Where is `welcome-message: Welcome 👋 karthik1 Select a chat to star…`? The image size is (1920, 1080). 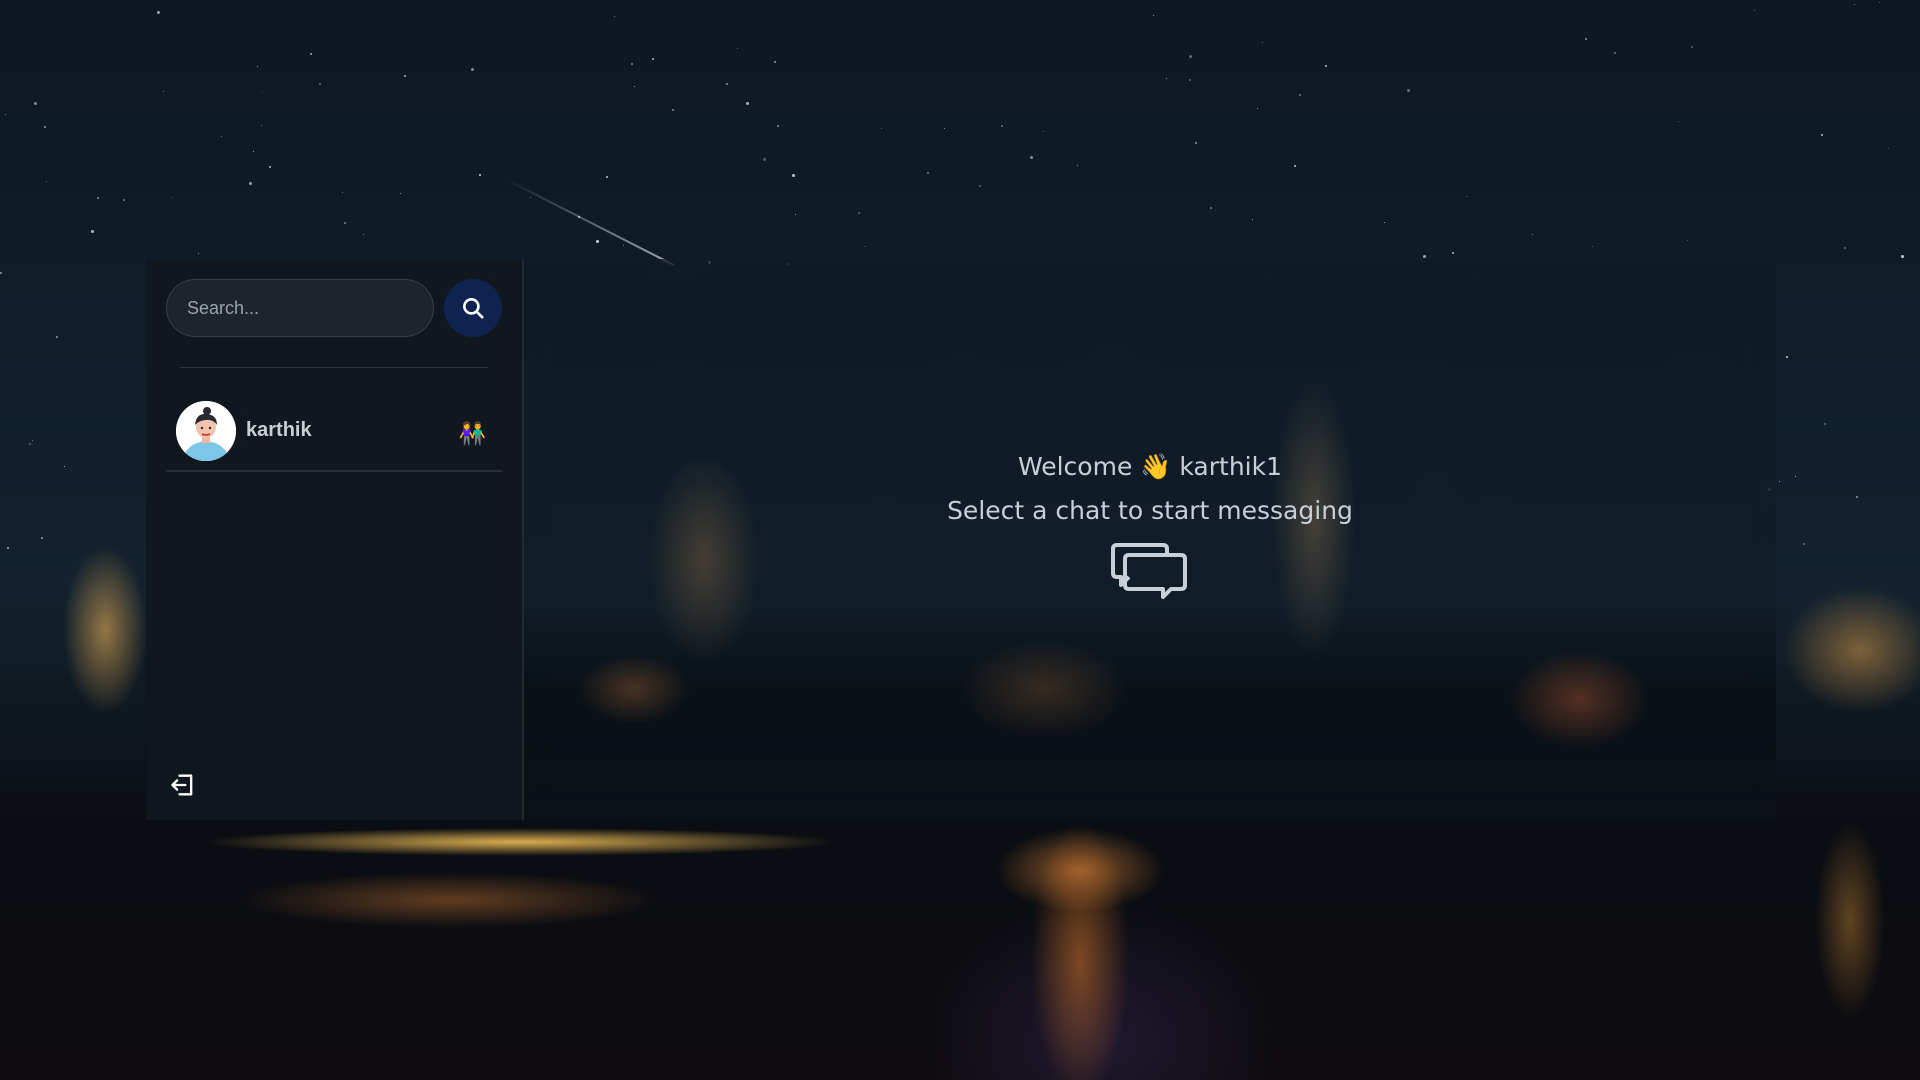
welcome-message: Welcome 👋 karthik1 Select a chat to star… is located at coordinates (1150, 525).